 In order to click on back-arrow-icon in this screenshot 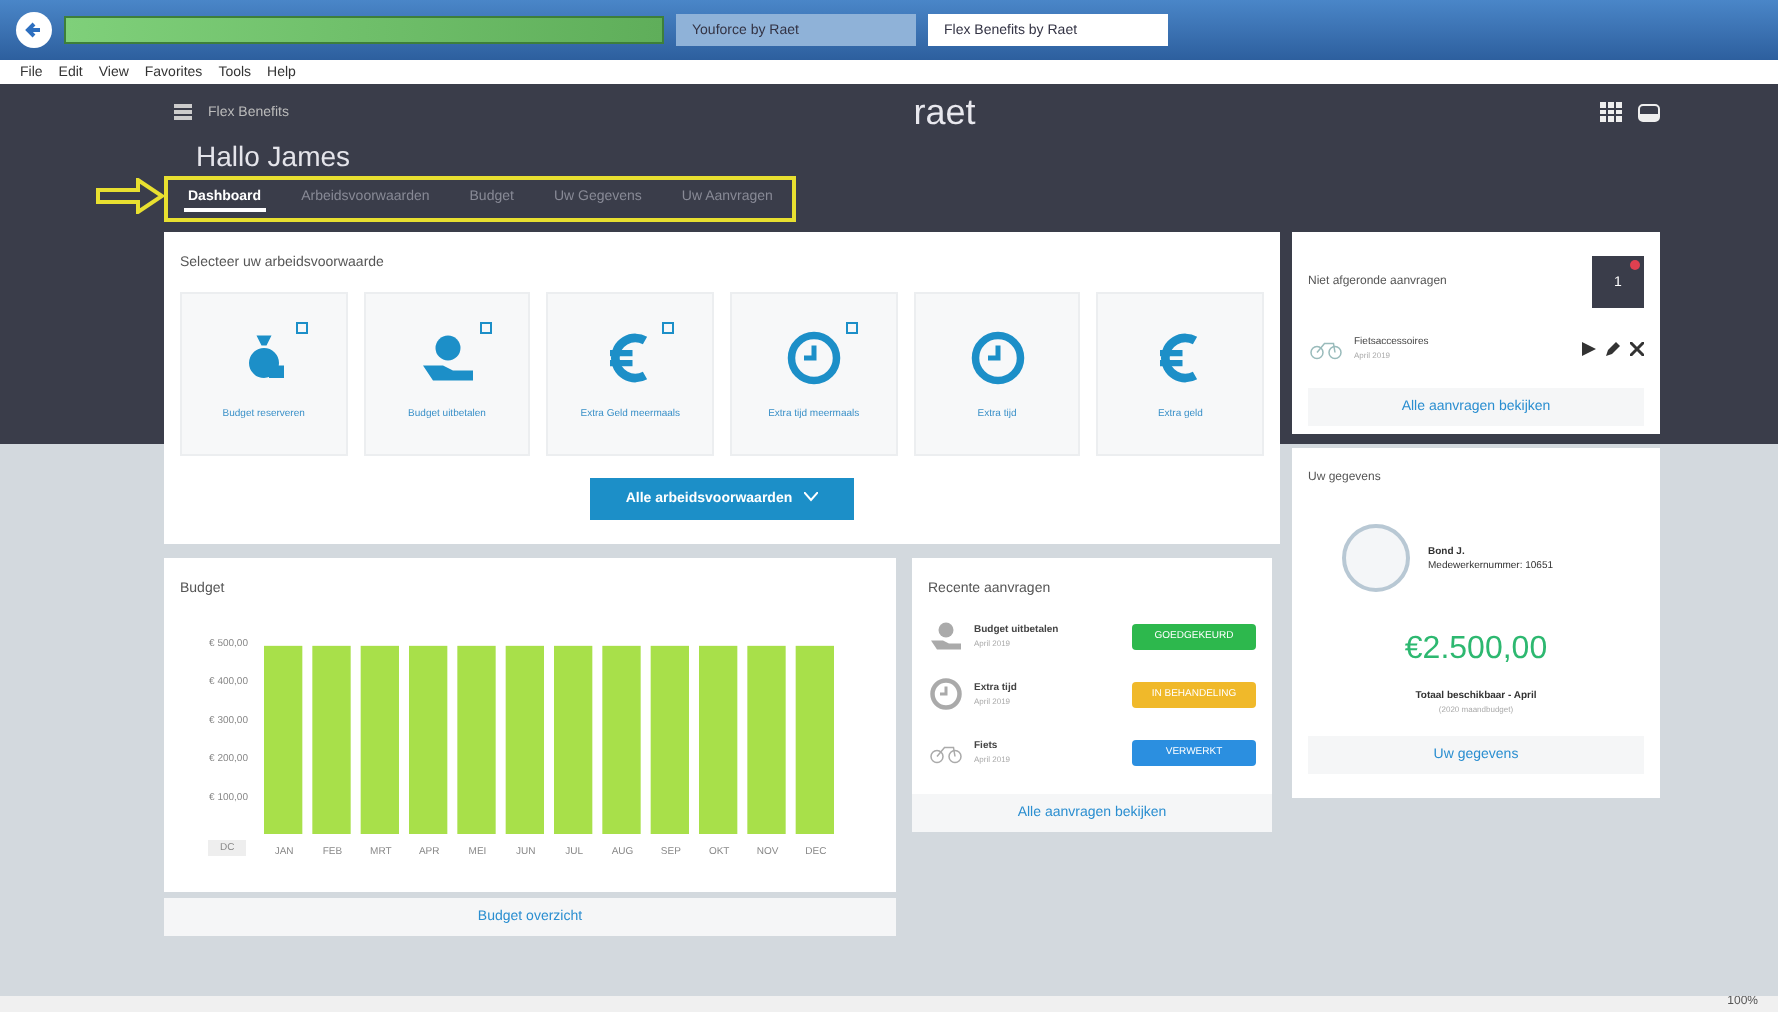, I will do `click(34, 30)`.